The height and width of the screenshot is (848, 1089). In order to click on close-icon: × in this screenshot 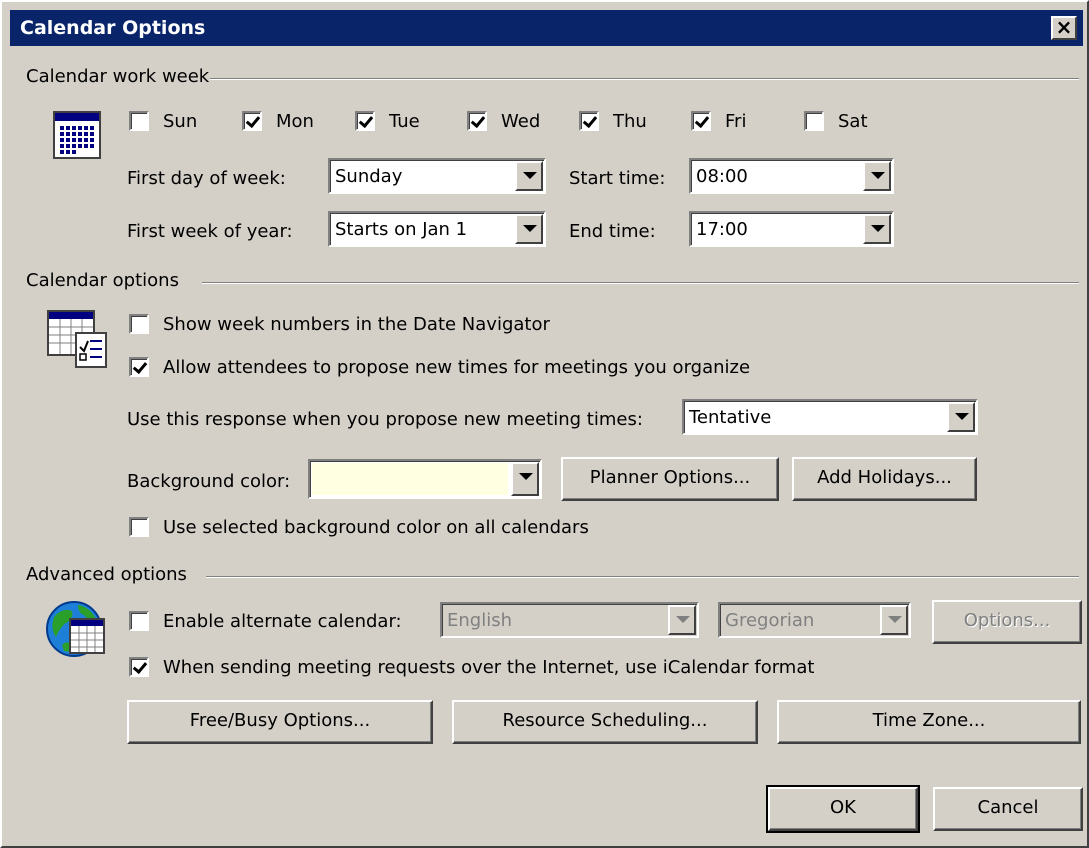, I will do `click(1064, 27)`.